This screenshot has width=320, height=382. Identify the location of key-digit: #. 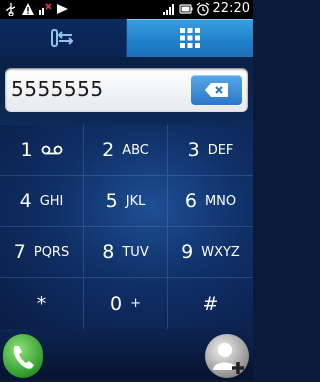
(210, 303).